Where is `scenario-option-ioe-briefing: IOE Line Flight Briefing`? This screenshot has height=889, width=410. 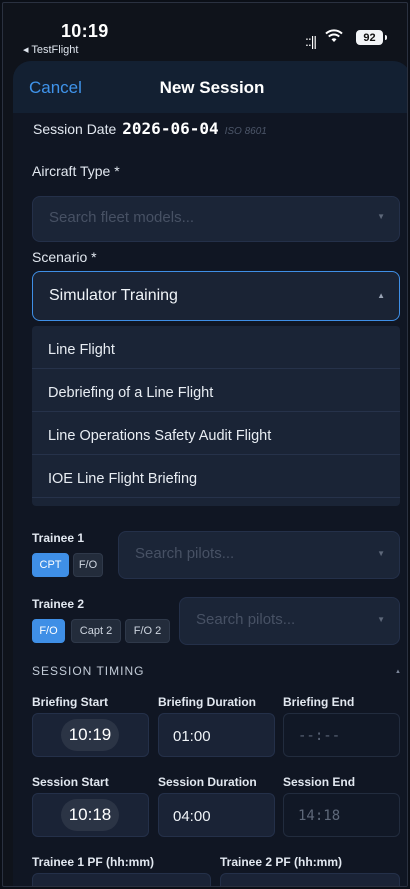 scenario-option-ioe-briefing: IOE Line Flight Briefing is located at coordinates (216, 476).